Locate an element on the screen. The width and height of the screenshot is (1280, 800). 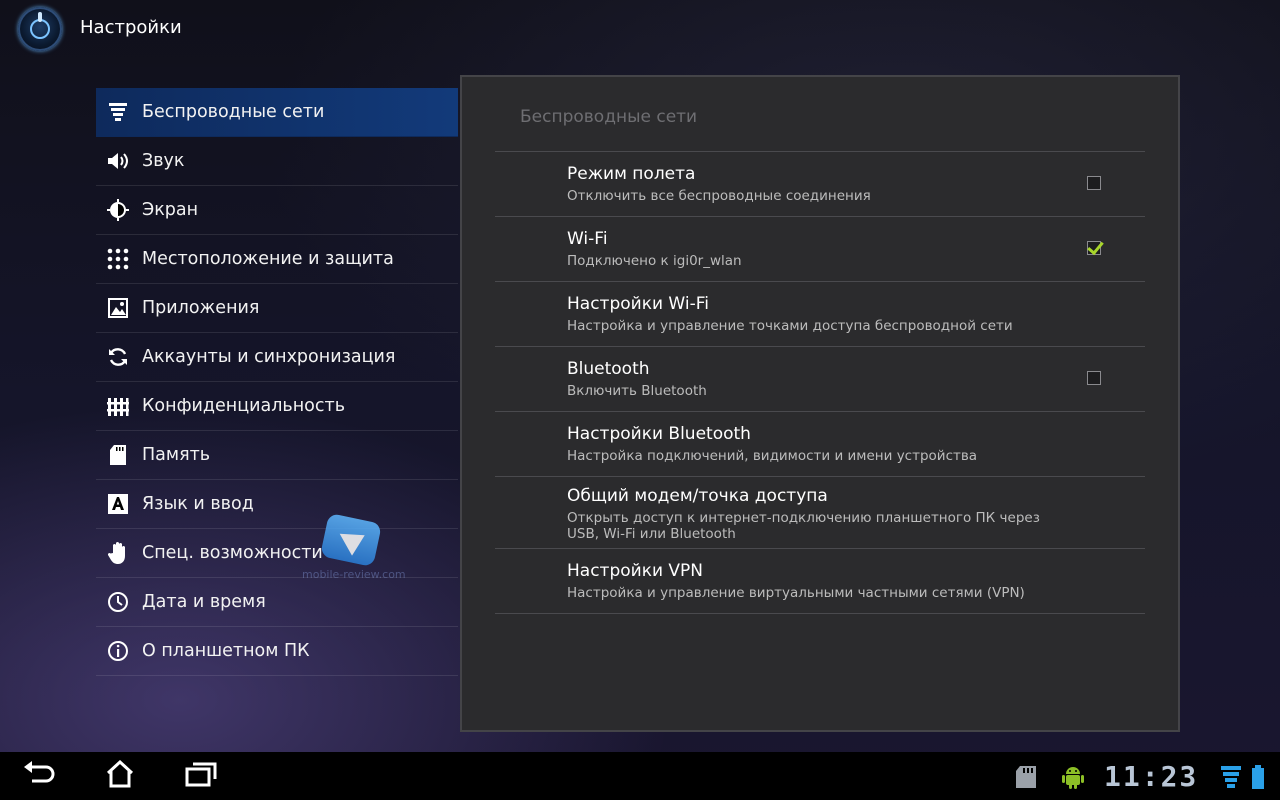
category-label: Дата и время is located at coordinates (204, 602).